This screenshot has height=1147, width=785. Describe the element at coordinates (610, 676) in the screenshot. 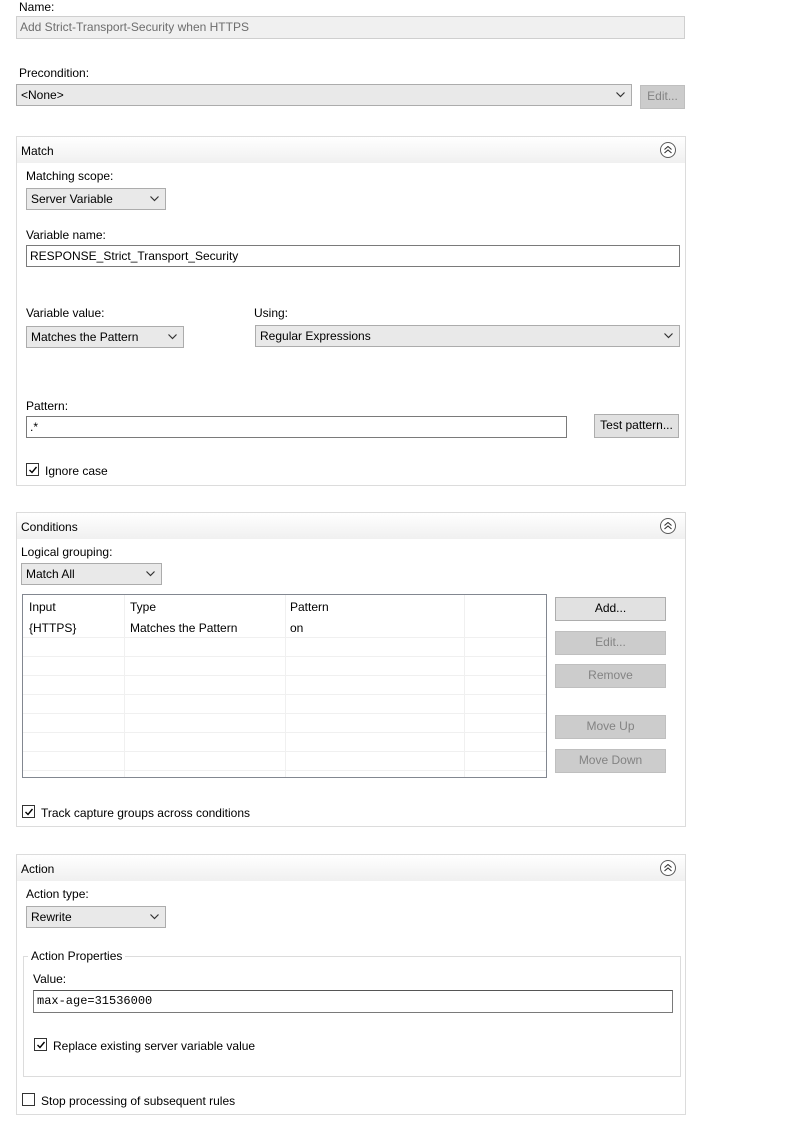

I see `remove-condition-button: Remove` at that location.